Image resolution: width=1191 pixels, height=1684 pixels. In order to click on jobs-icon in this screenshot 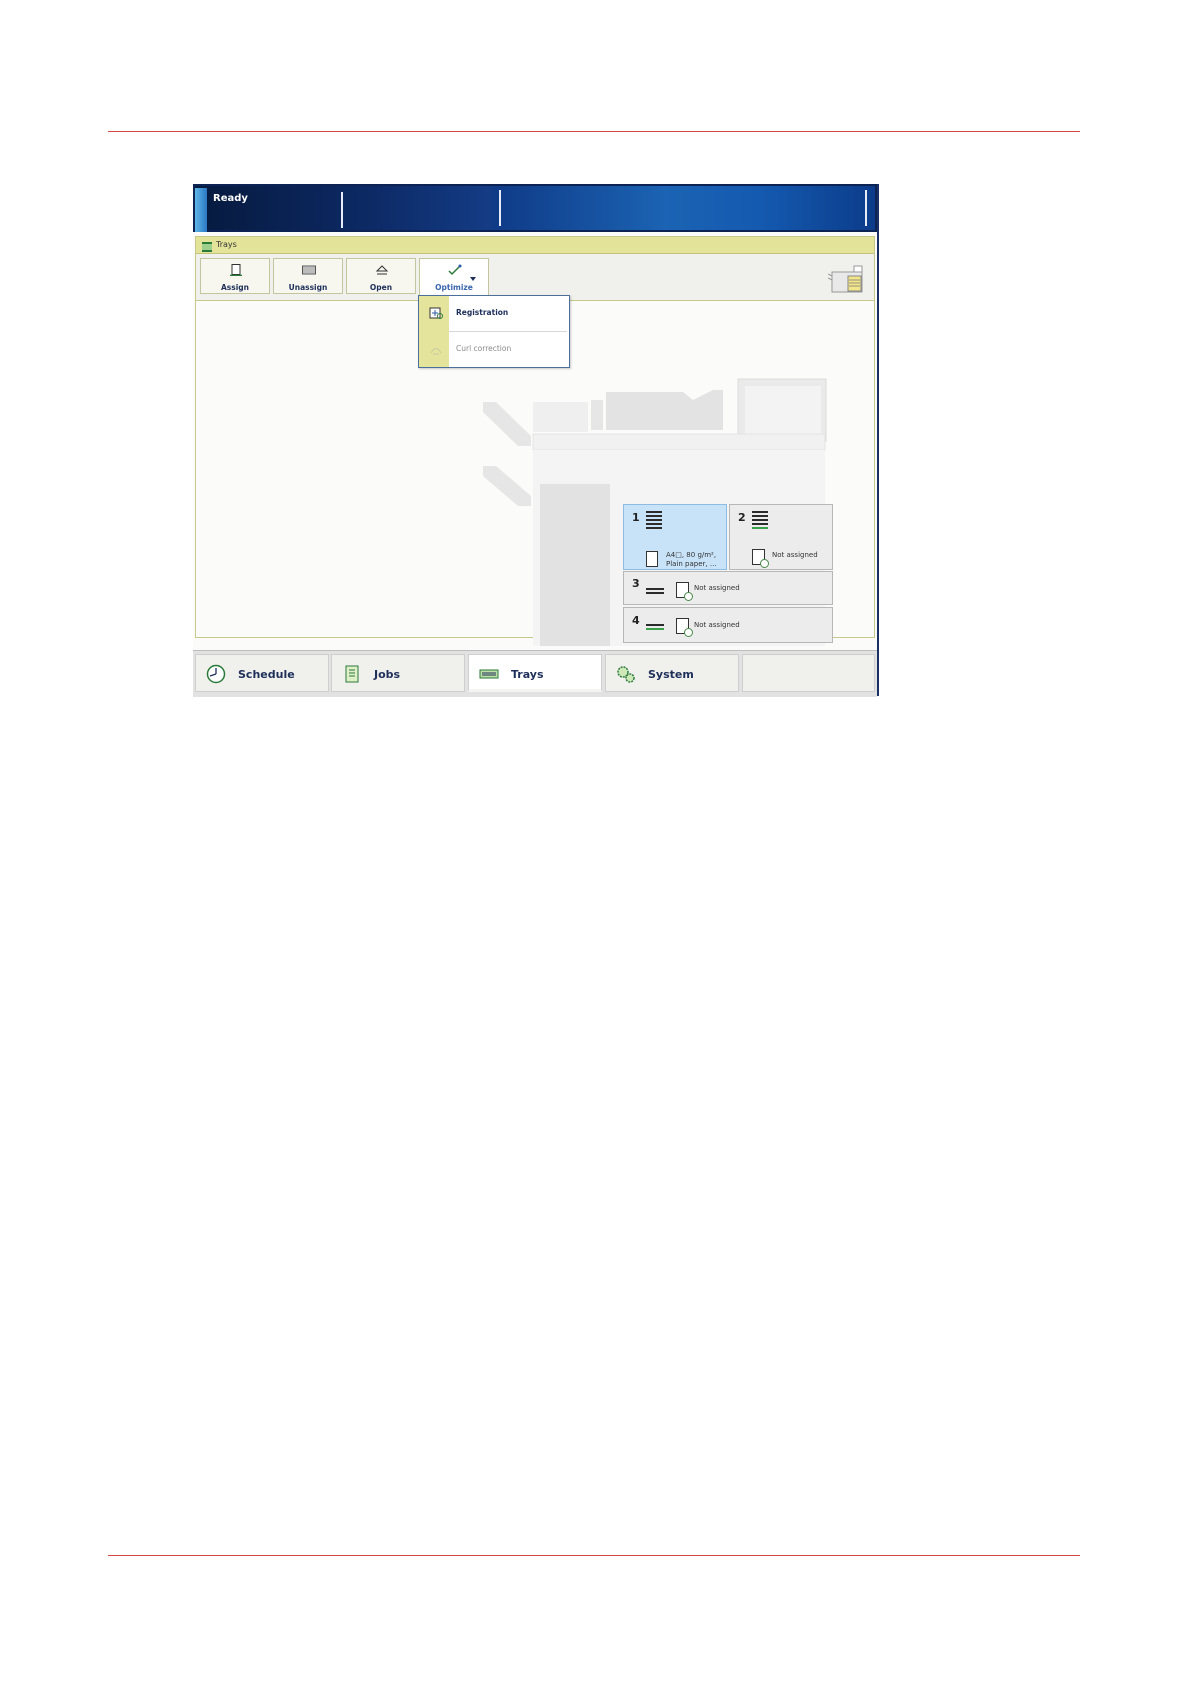, I will do `click(352, 674)`.